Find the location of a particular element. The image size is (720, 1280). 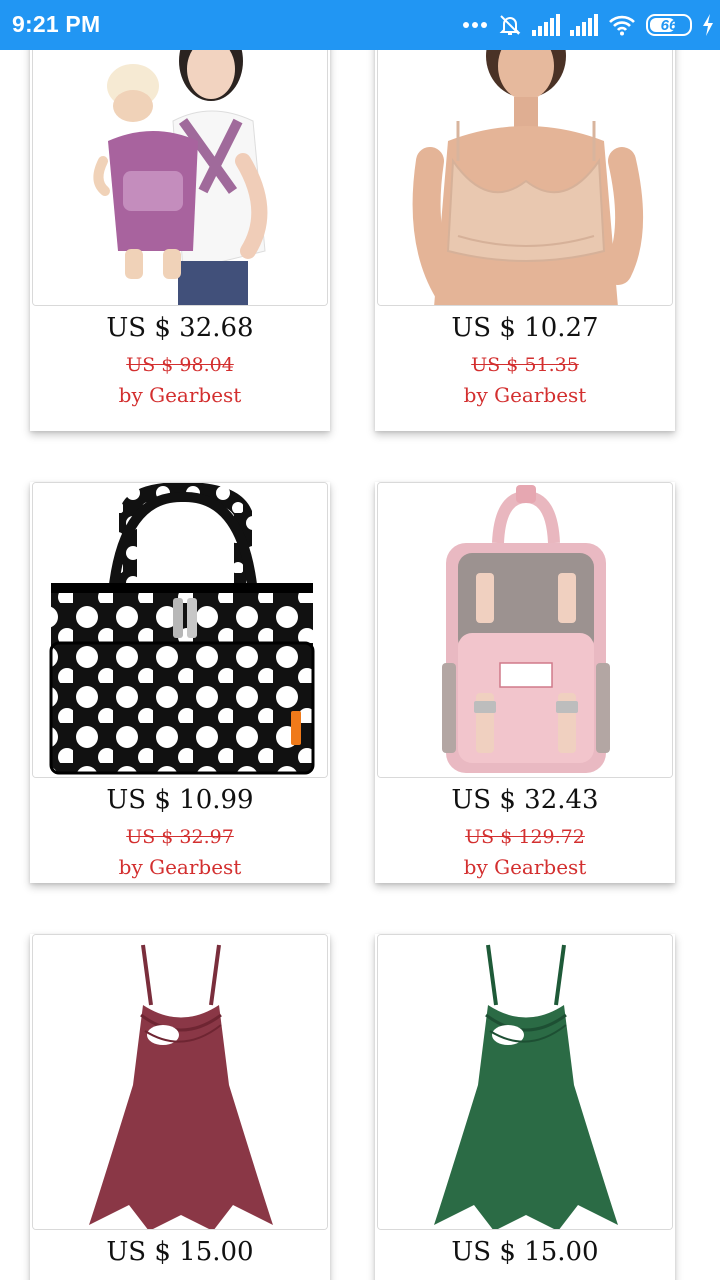

battery-icon: 66 is located at coordinates (669, 25).